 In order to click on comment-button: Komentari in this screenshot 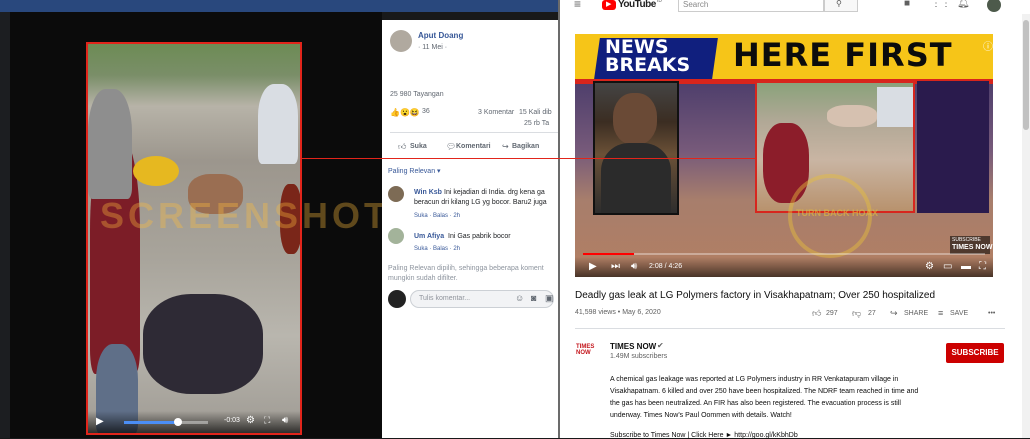, I will do `click(473, 146)`.